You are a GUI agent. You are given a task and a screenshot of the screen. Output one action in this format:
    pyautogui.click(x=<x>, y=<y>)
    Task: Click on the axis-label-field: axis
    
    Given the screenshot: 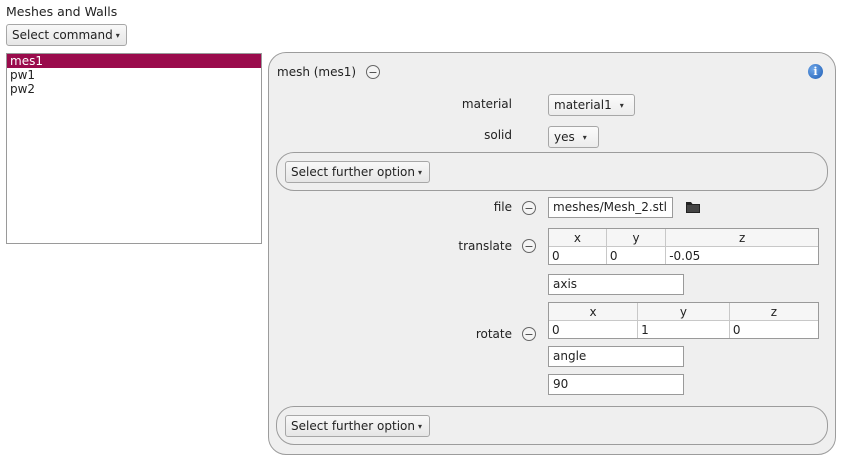 What is the action you would take?
    pyautogui.click(x=616, y=284)
    